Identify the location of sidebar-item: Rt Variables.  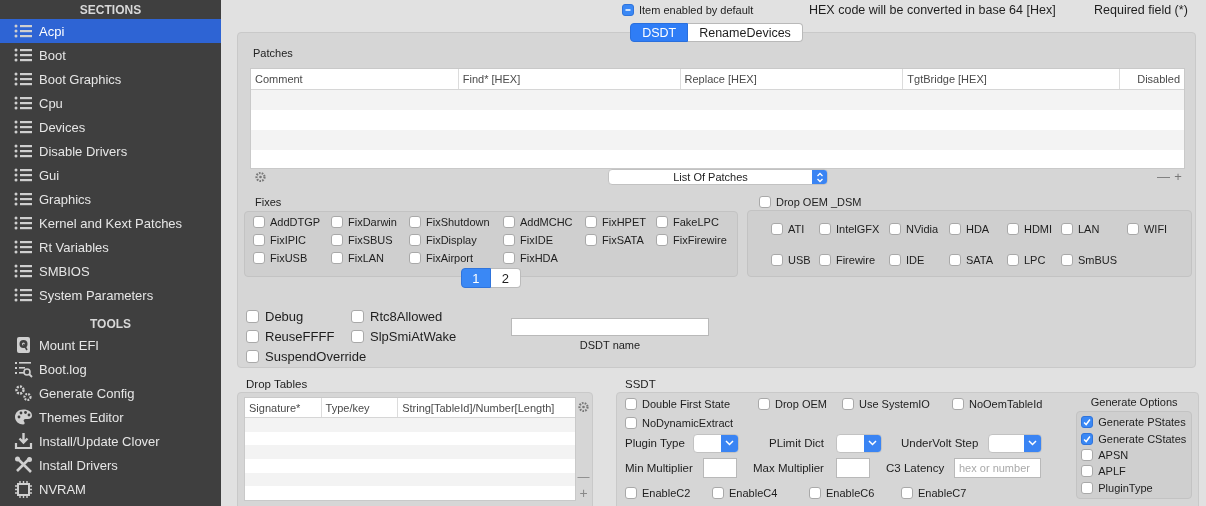
(110, 247).